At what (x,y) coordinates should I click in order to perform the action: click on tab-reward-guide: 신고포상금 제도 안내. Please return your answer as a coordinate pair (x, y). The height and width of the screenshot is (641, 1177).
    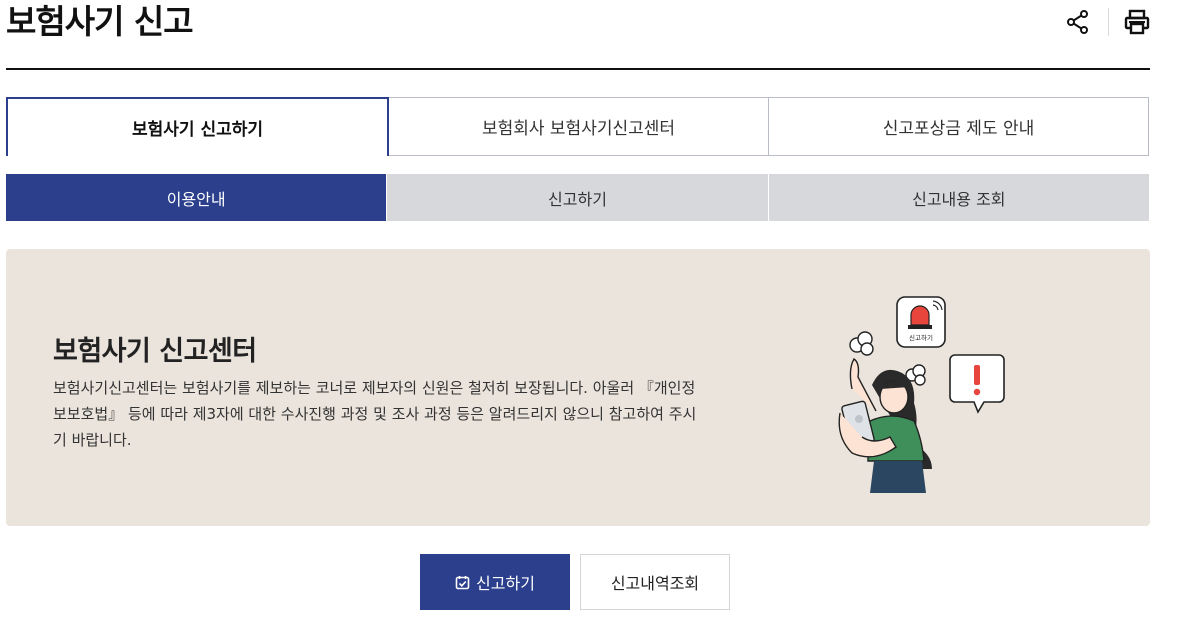
    Looking at the image, I should click on (959, 126).